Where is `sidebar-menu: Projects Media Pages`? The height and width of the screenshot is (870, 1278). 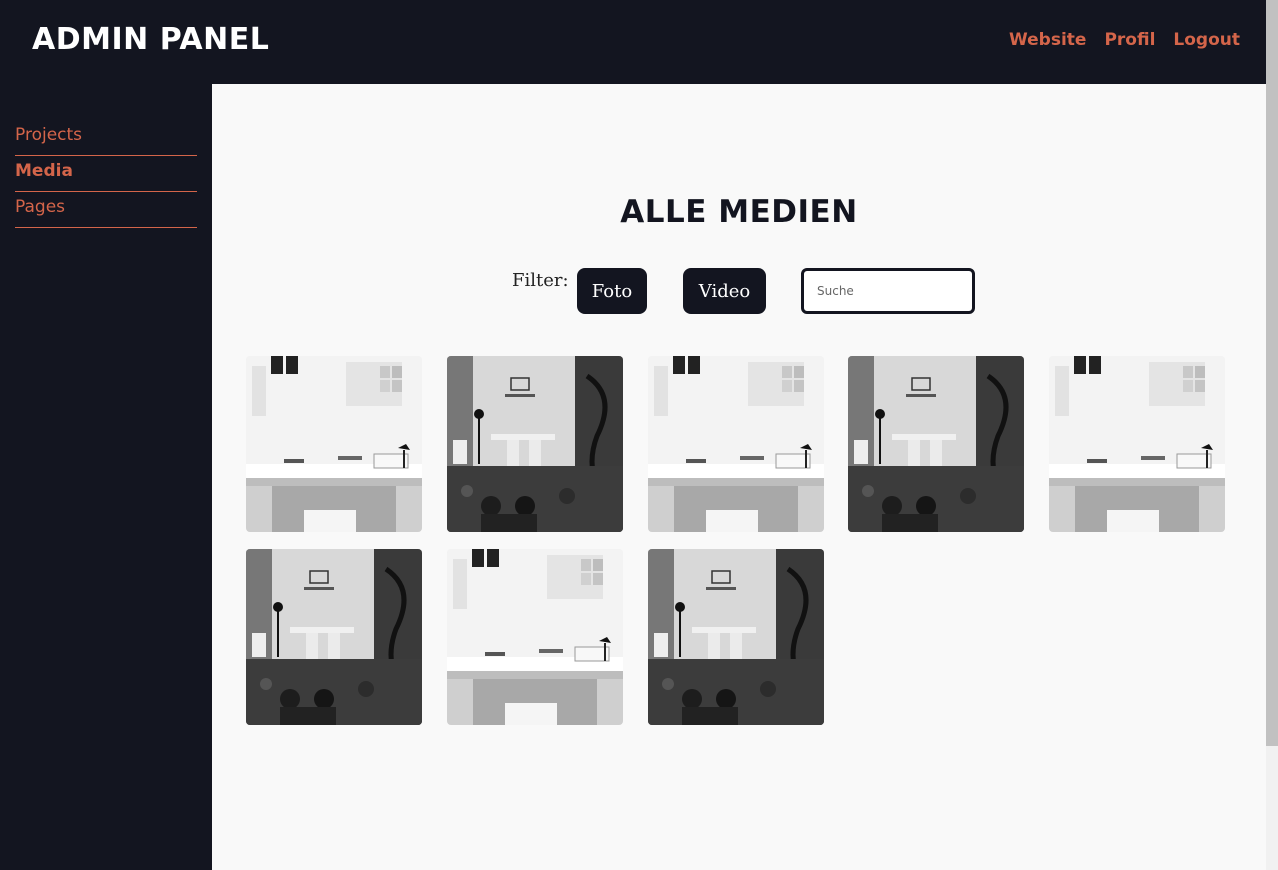
sidebar-menu: Projects Media Pages is located at coordinates (106, 174).